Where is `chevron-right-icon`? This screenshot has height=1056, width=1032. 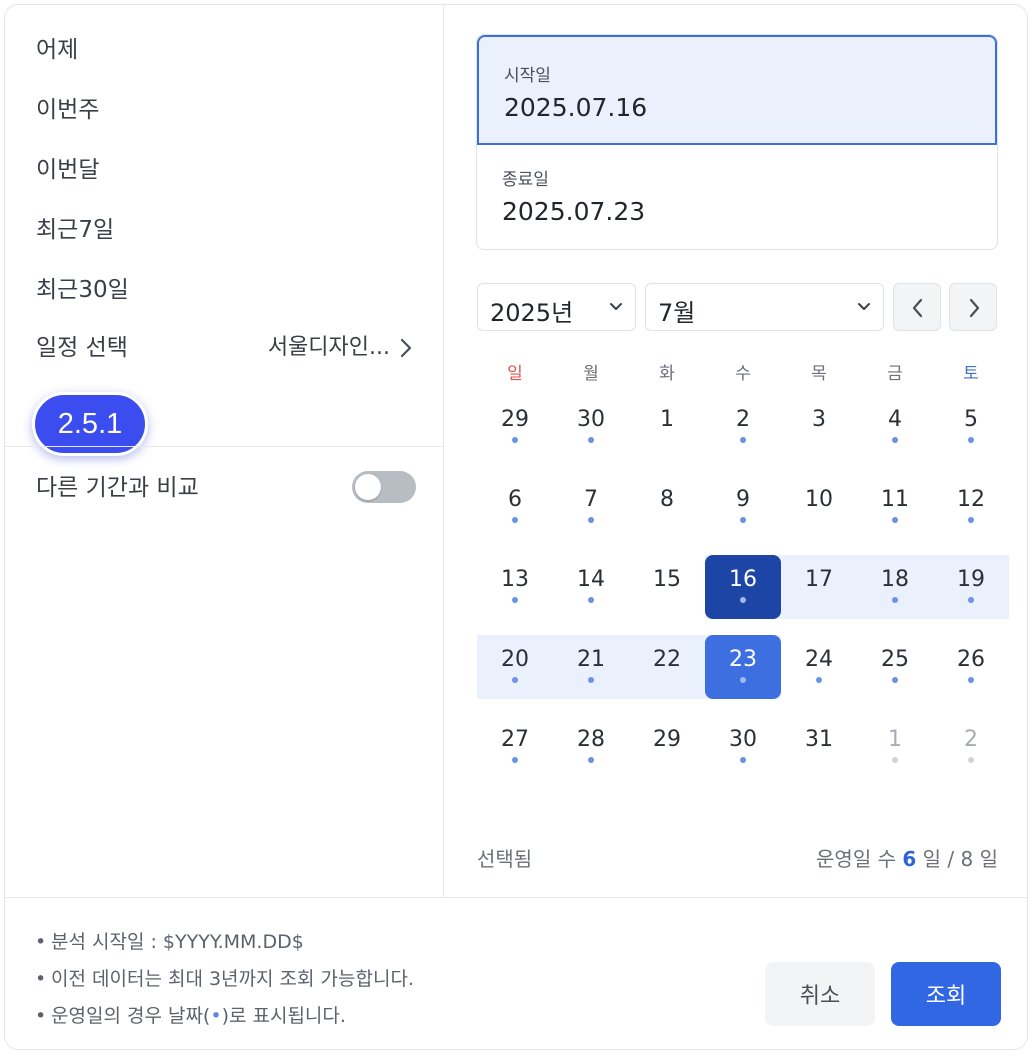 chevron-right-icon is located at coordinates (974, 308).